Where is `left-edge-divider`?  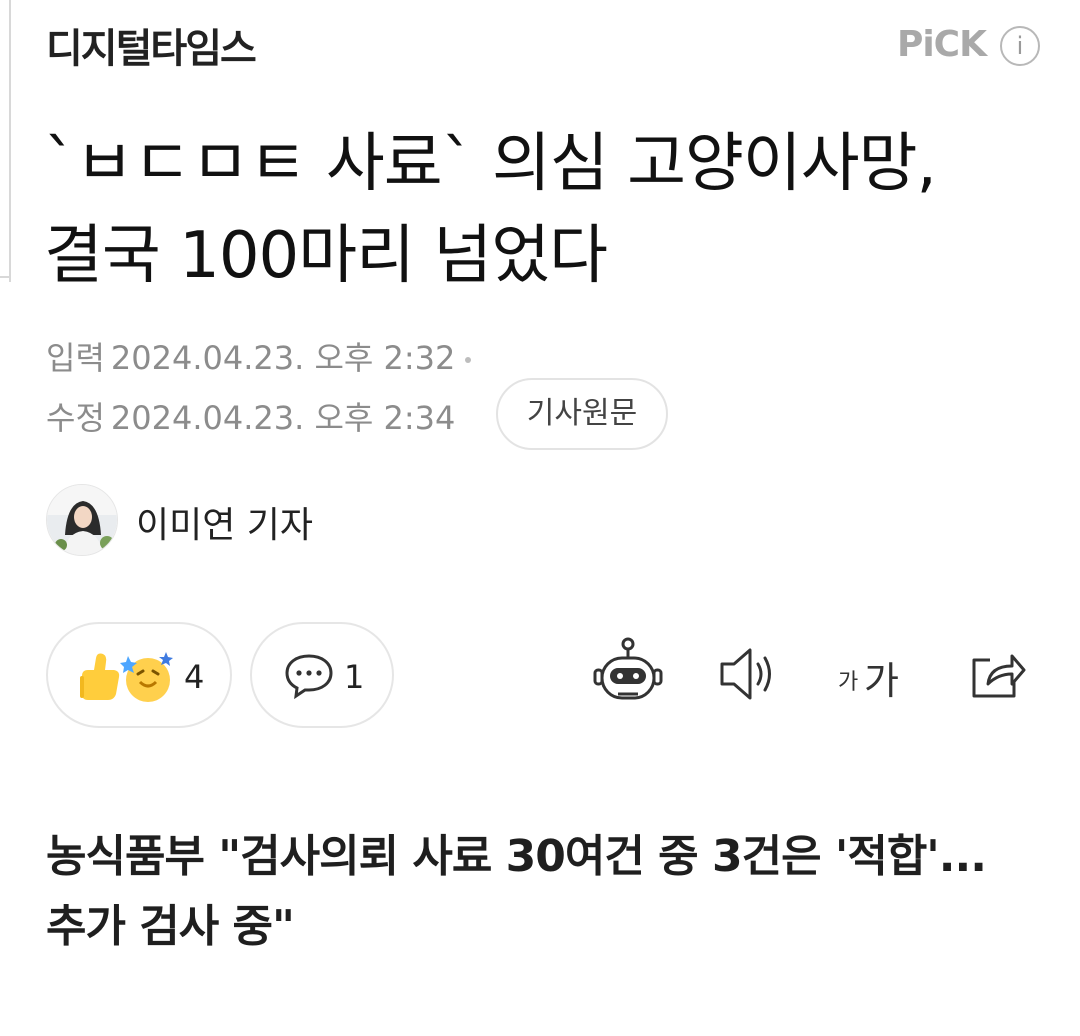
left-edge-divider is located at coordinates (10, 141).